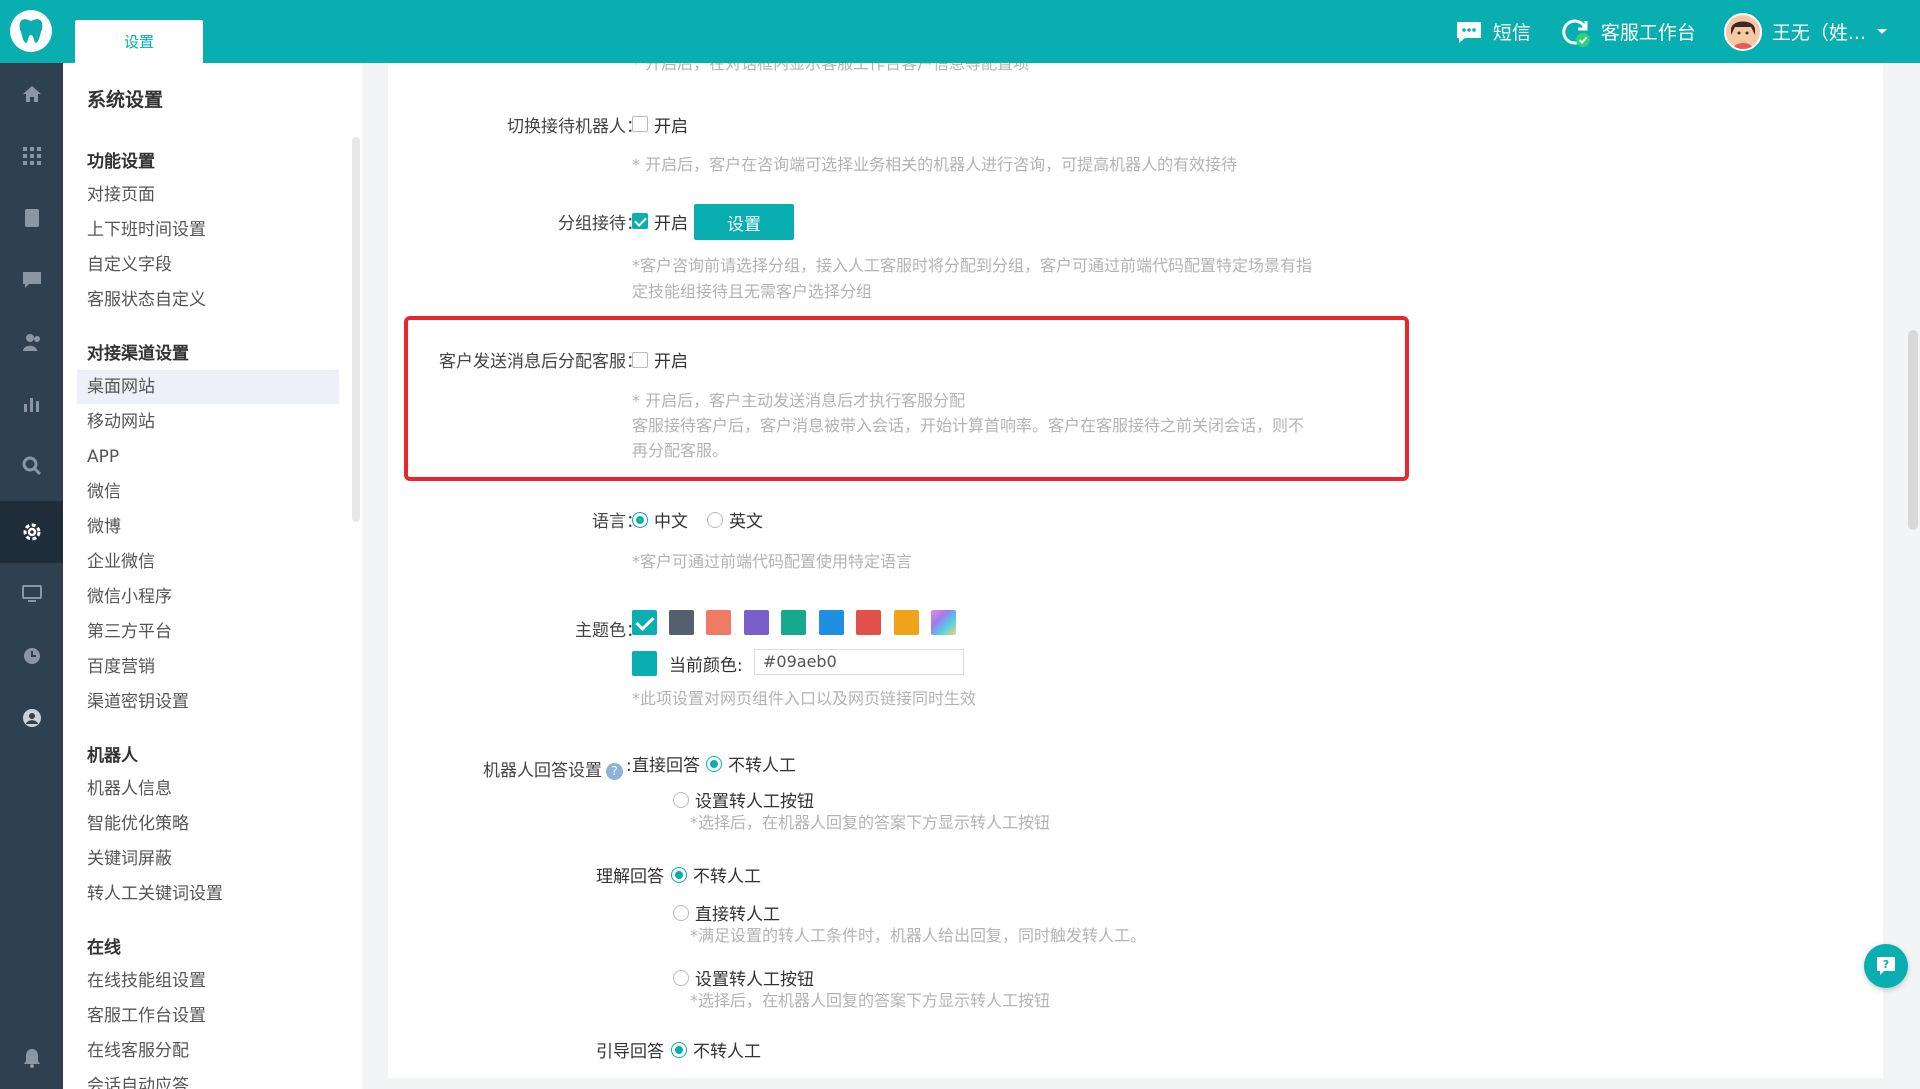 The height and width of the screenshot is (1089, 1920). I want to click on sidebar-item-custom-fields: 自定义字段, so click(208, 265).